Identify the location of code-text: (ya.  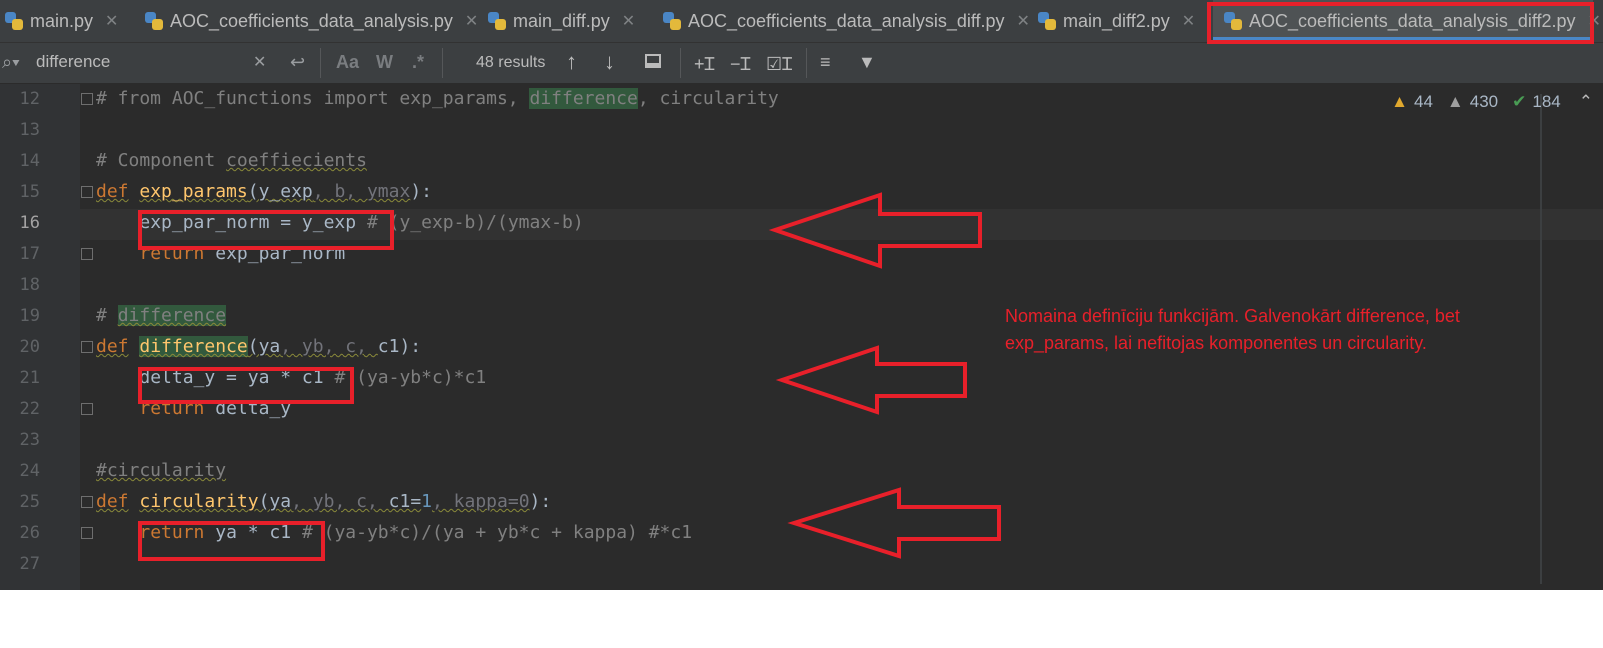
(275, 501).